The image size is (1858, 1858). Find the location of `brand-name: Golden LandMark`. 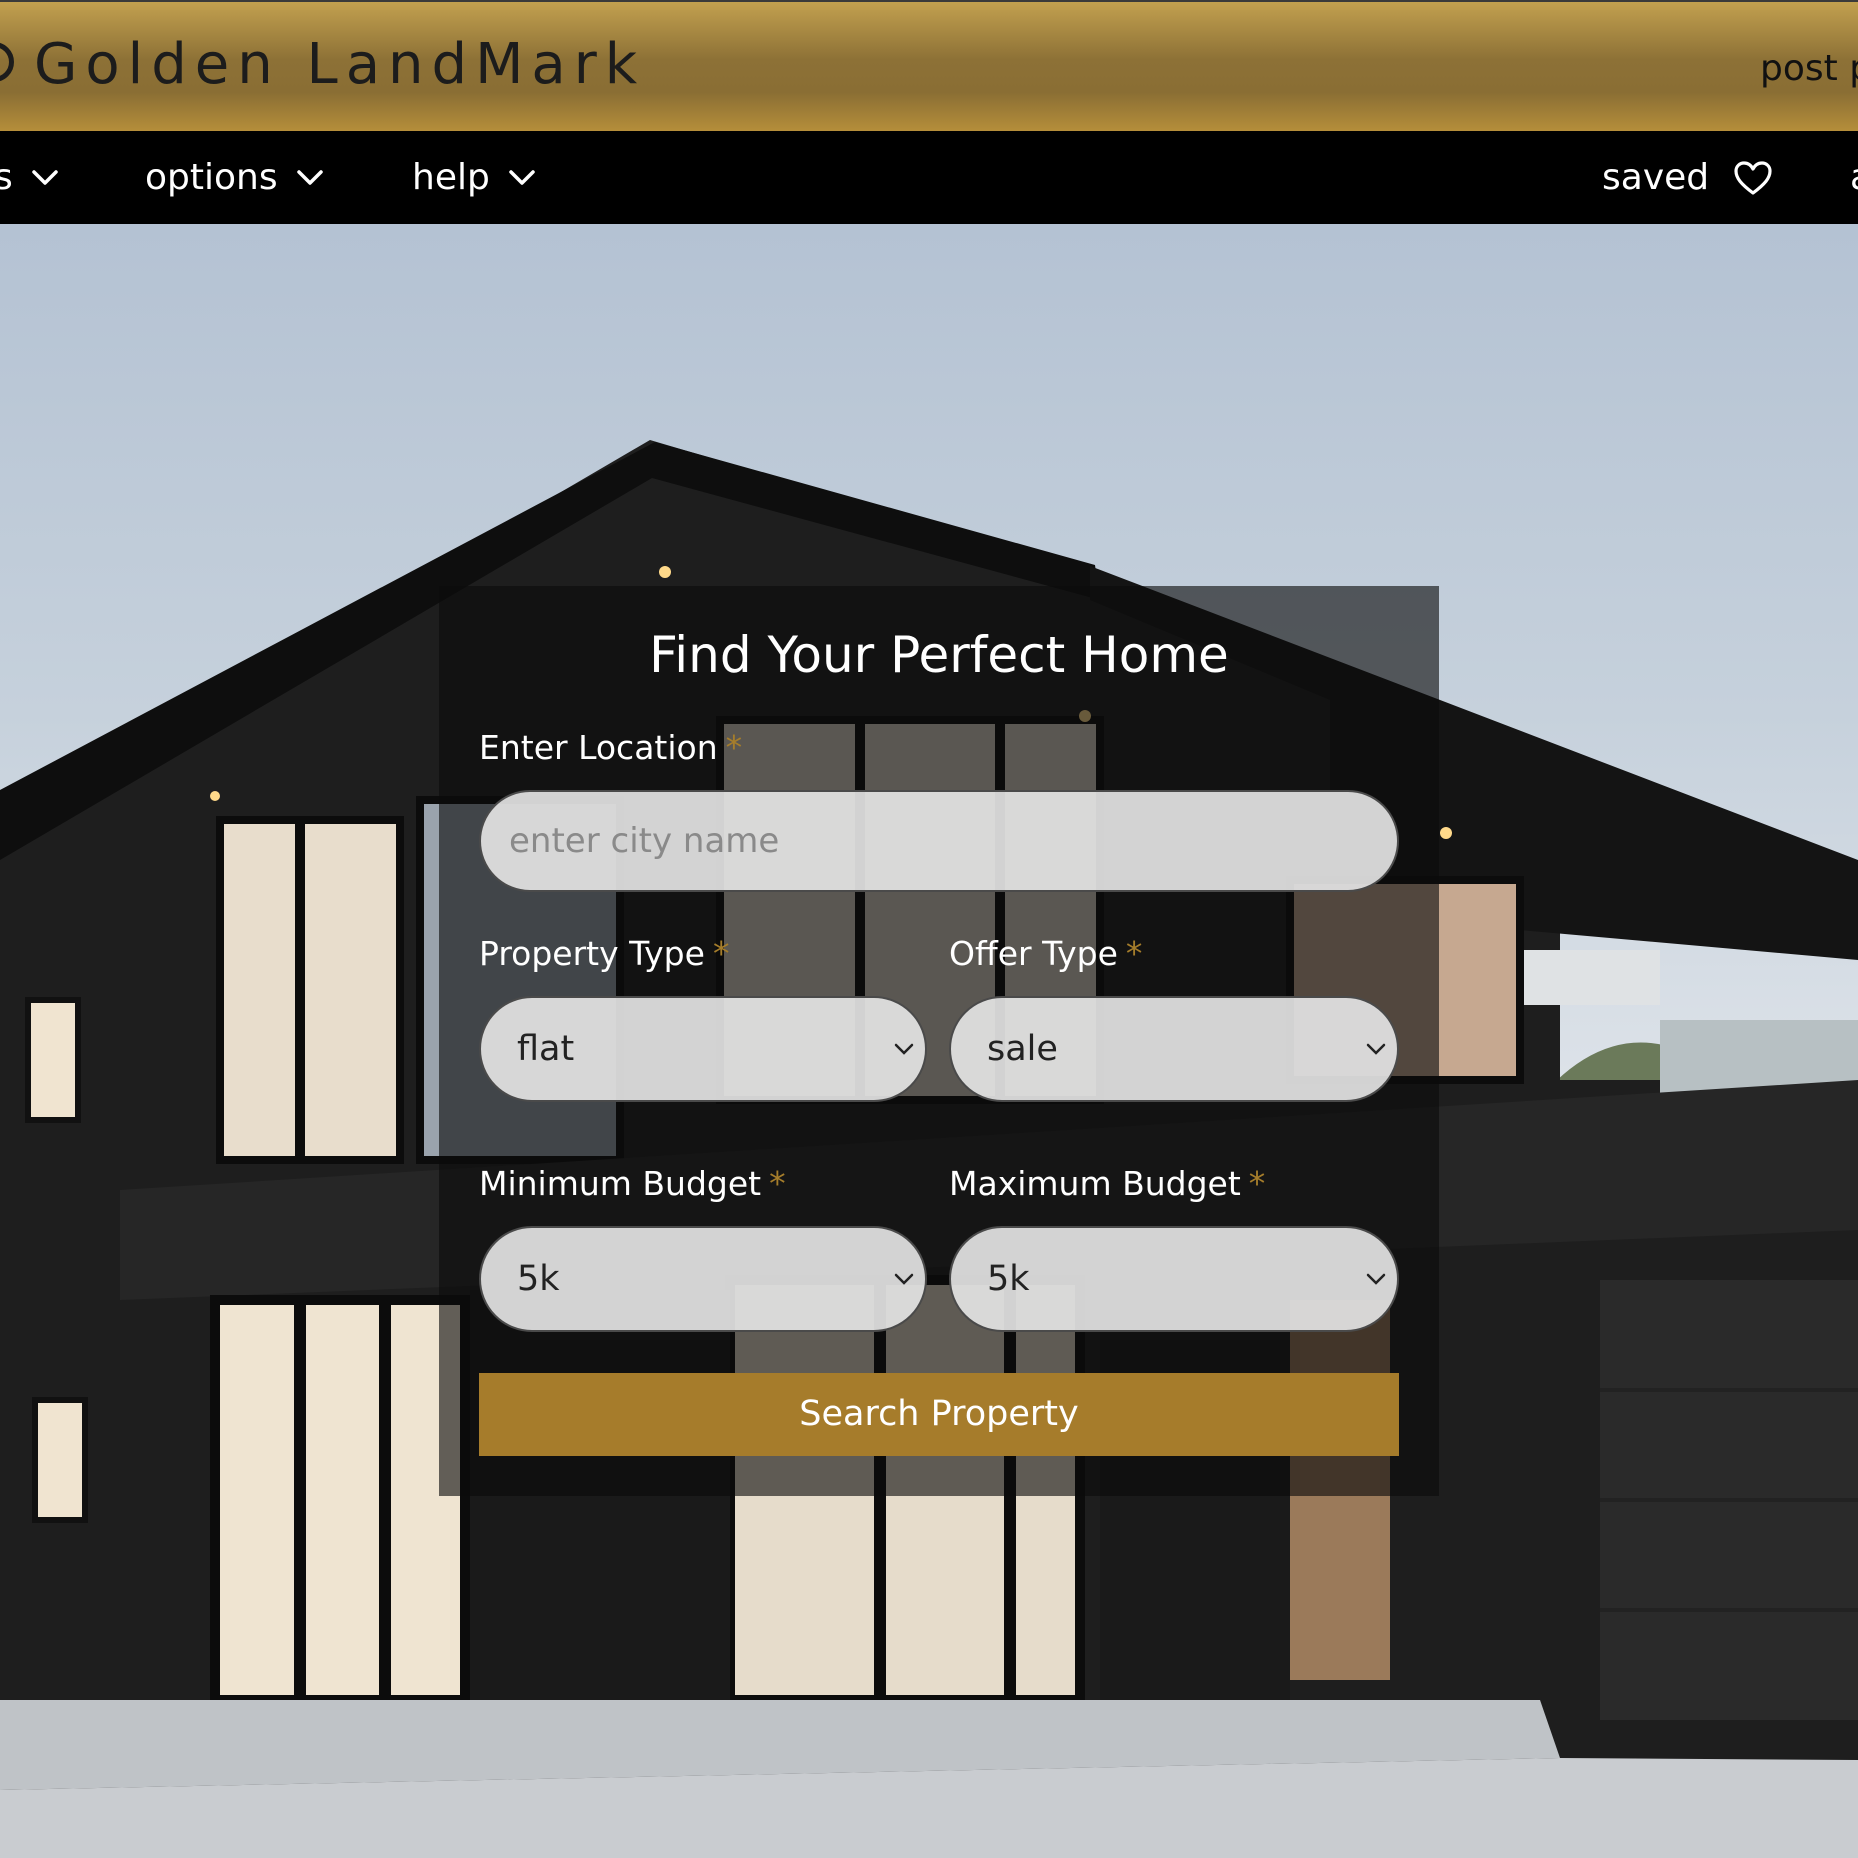

brand-name: Golden LandMark is located at coordinates (339, 64).